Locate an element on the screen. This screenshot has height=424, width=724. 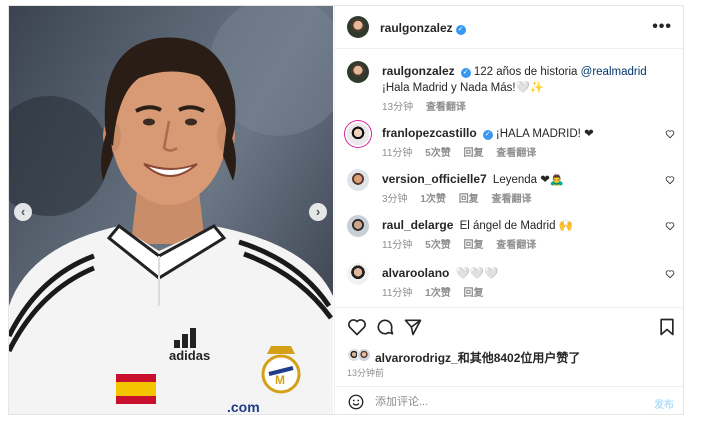
comment-text: ¡HALA MADRID! ❤ is located at coordinates (543, 134).